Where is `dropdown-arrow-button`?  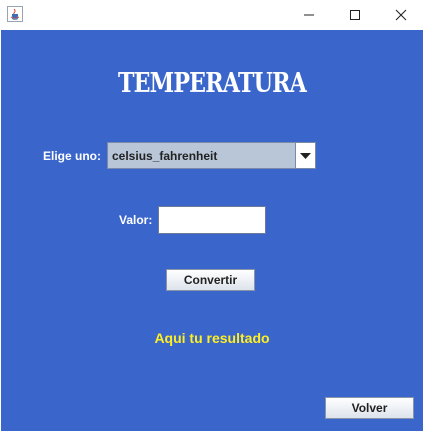
dropdown-arrow-button is located at coordinates (305, 155).